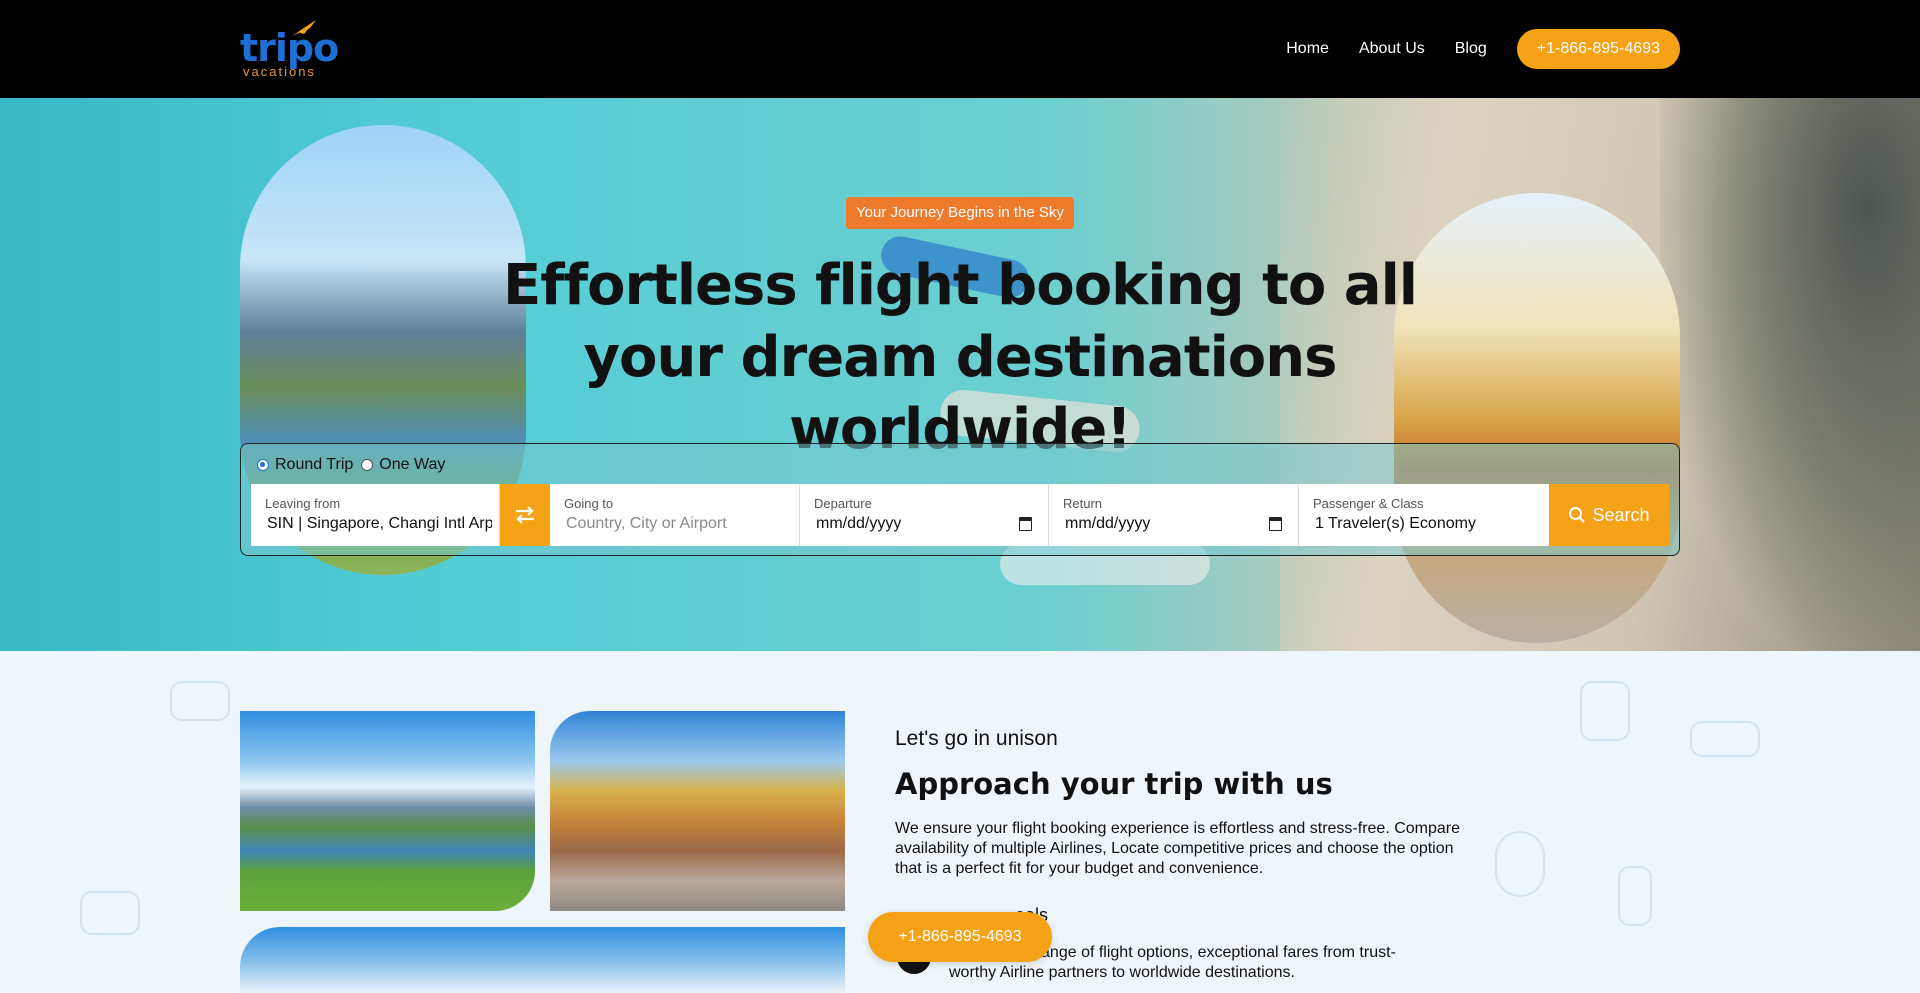  What do you see at coordinates (355, 465) in the screenshot?
I see `trip-type-selector: Round Trip One Way` at bounding box center [355, 465].